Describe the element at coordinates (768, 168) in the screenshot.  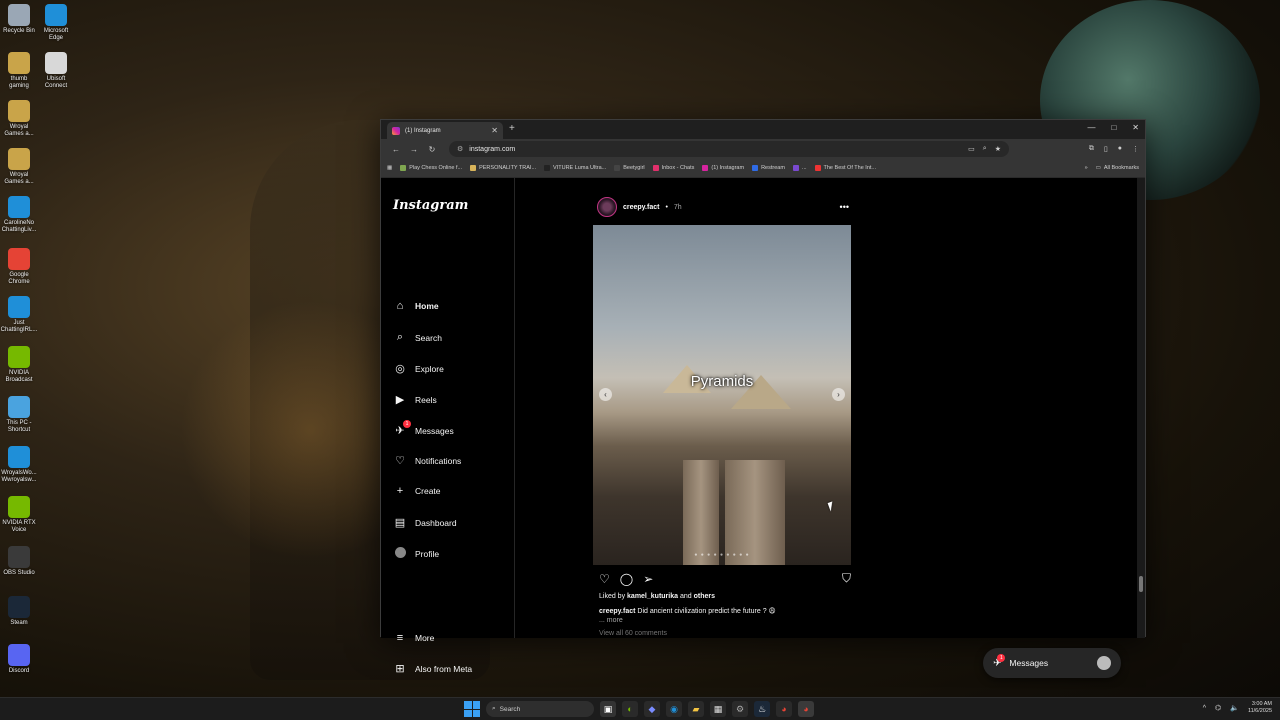
I see `bookmark-item: Restream` at that location.